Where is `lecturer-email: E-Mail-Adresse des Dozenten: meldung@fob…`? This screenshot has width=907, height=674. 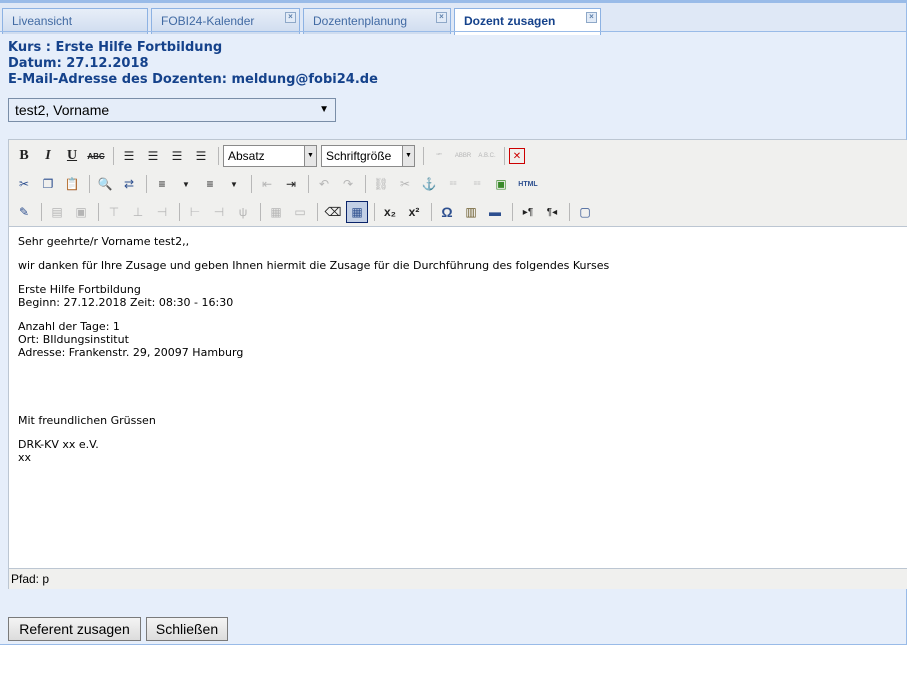 lecturer-email: E-Mail-Adresse des Dozenten: meldung@fob… is located at coordinates (193, 79).